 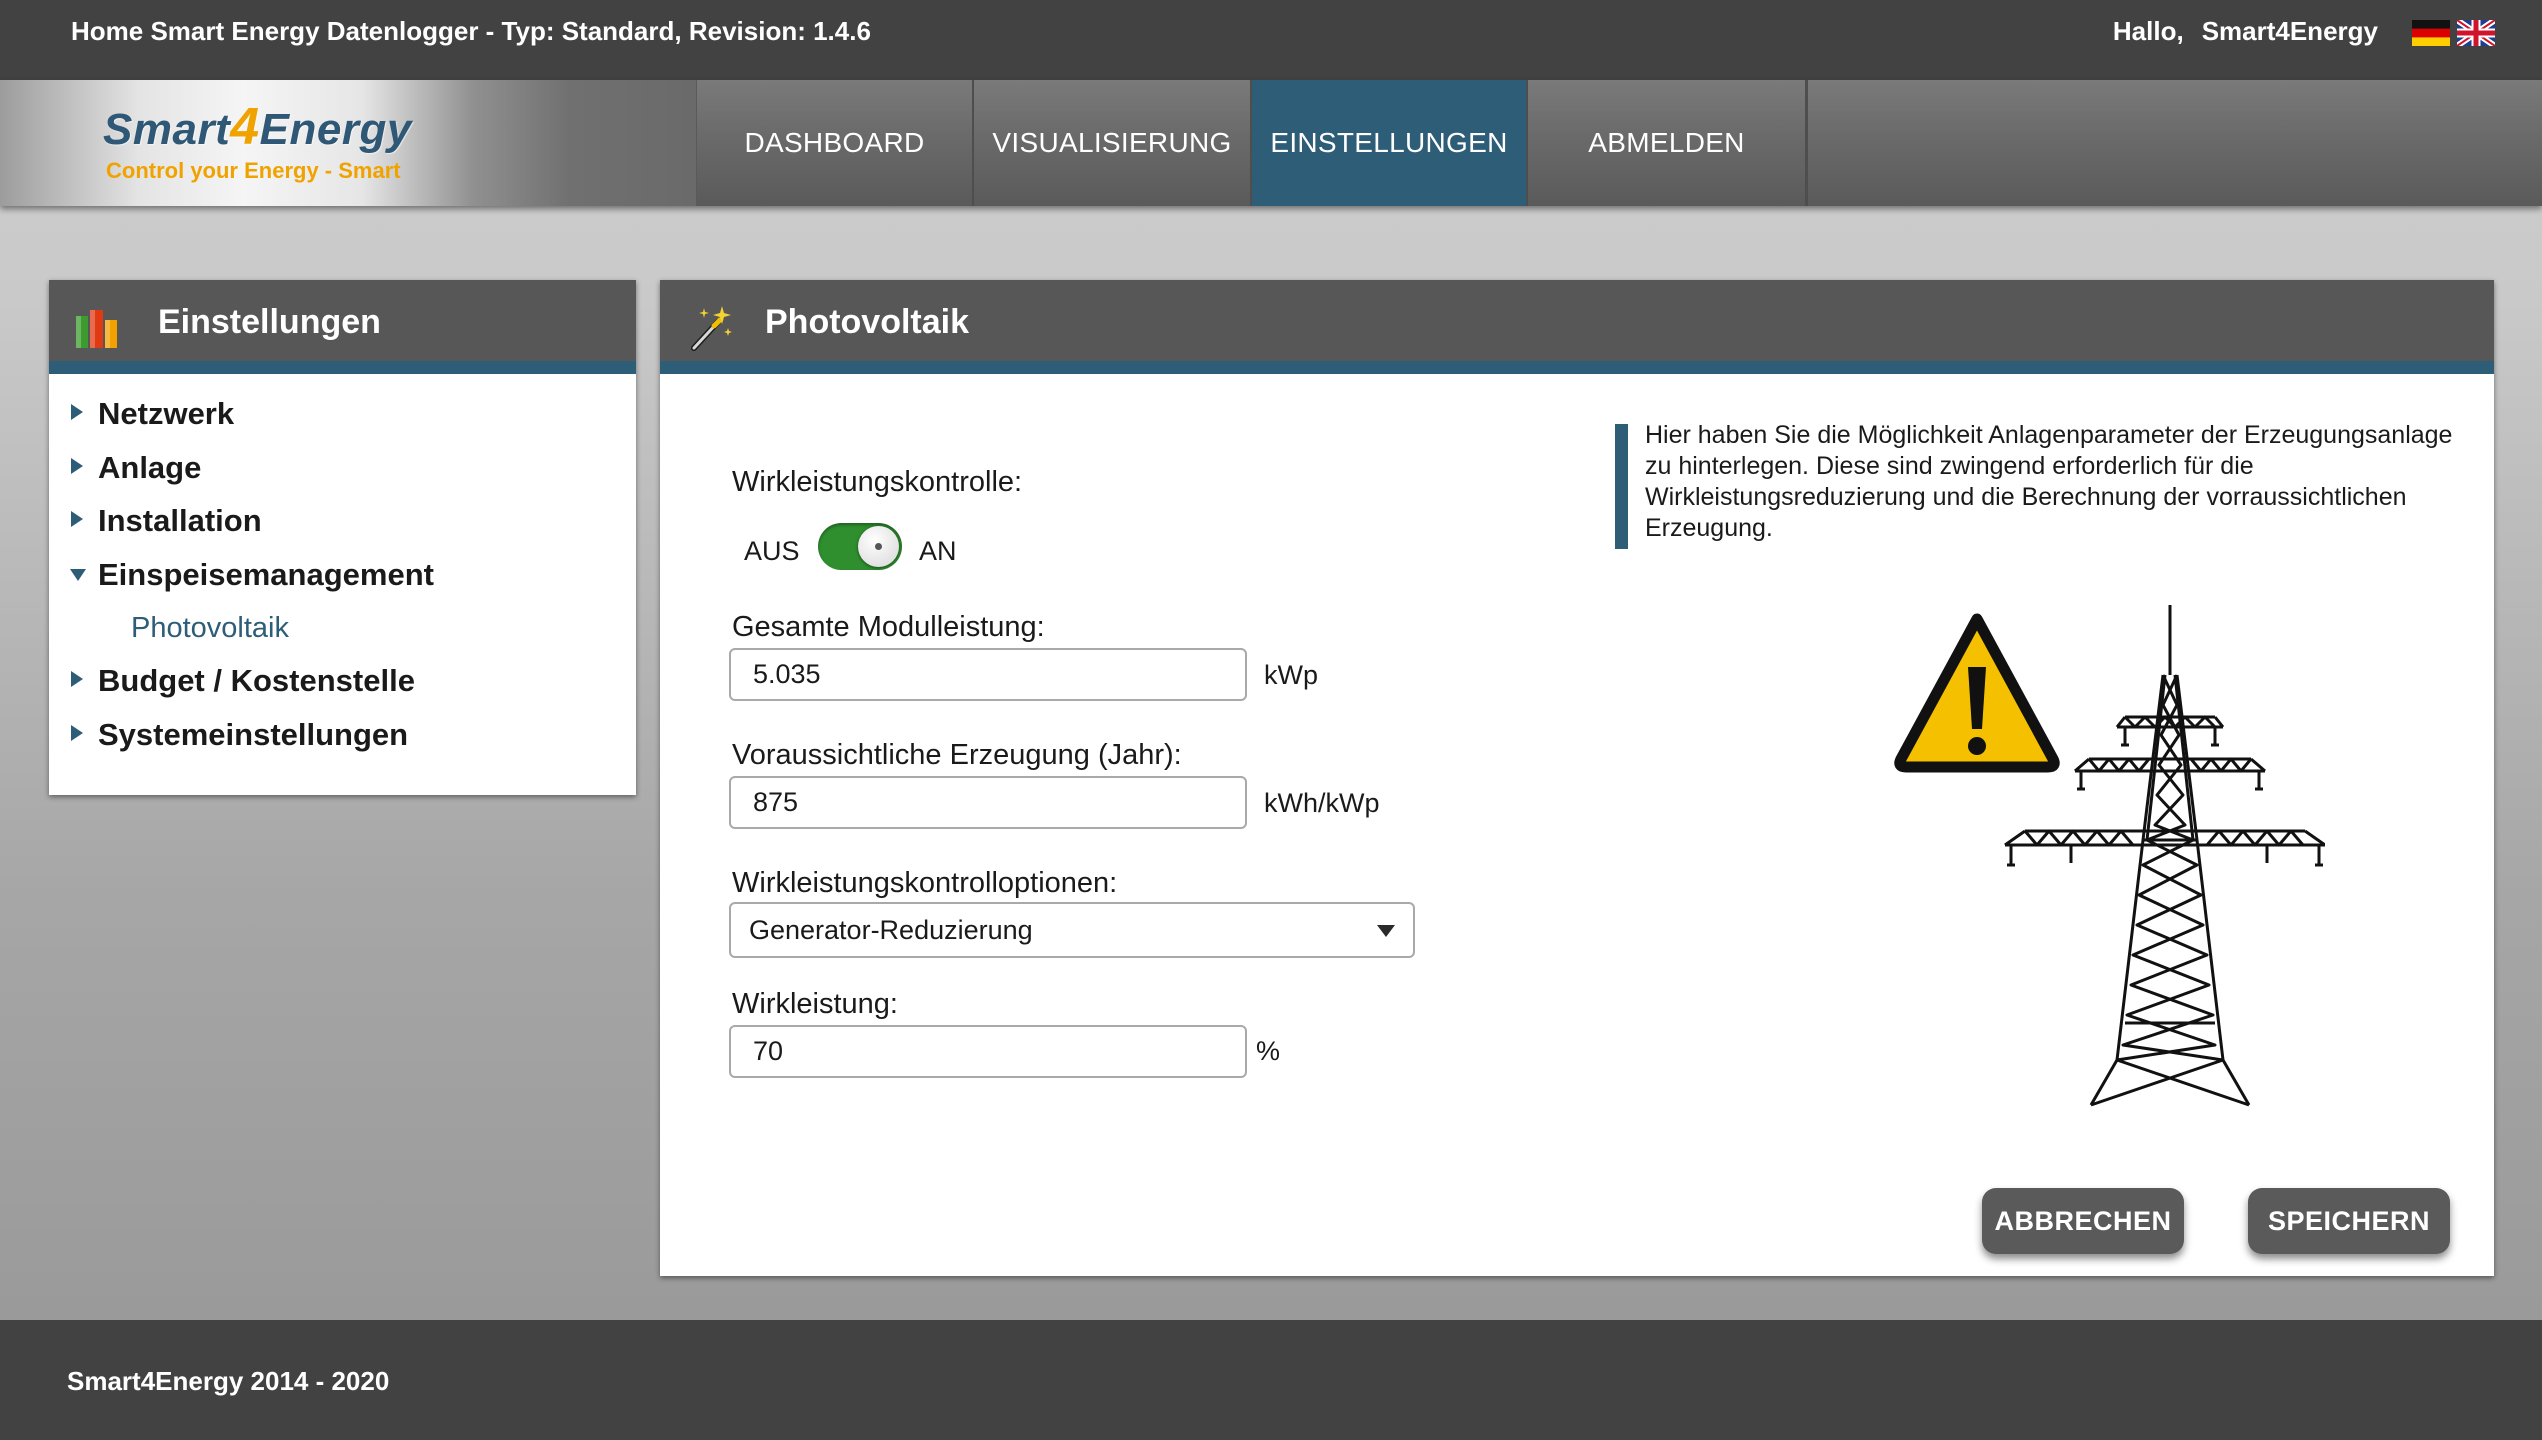 What do you see at coordinates (1667, 143) in the screenshot?
I see `nav-abmelden: ABMELDEN` at bounding box center [1667, 143].